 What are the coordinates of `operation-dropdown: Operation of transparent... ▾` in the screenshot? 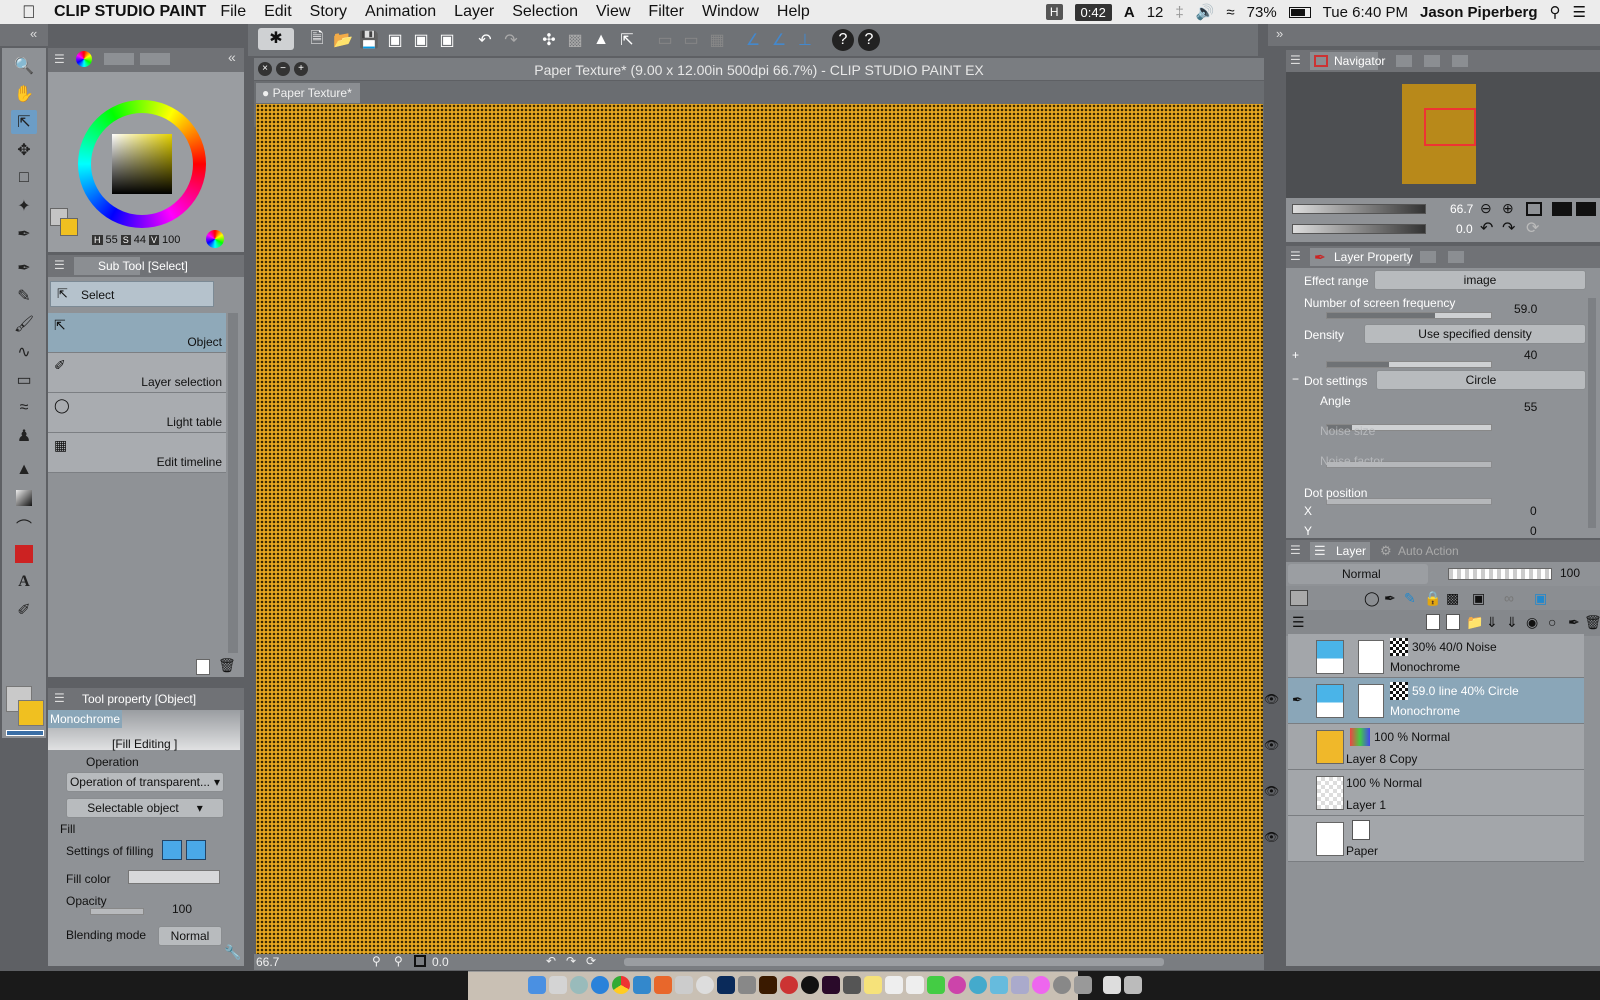 It's located at (145, 782).